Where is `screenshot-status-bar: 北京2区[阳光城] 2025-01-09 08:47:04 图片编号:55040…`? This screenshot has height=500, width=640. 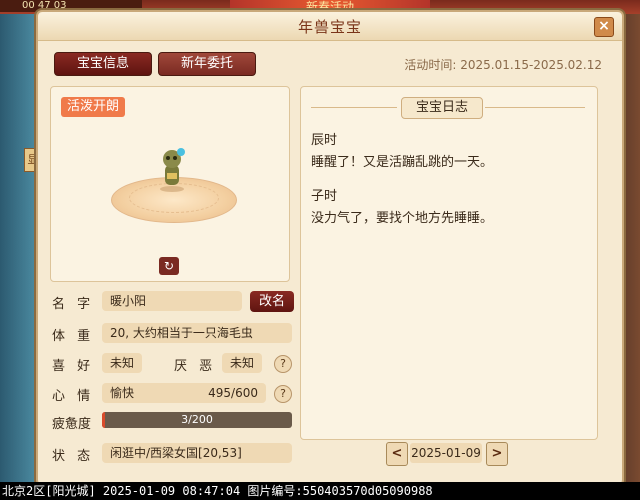 screenshot-status-bar: 北京2区[阳光城] 2025-01-09 08:47:04 图片编号:55040… is located at coordinates (320, 491).